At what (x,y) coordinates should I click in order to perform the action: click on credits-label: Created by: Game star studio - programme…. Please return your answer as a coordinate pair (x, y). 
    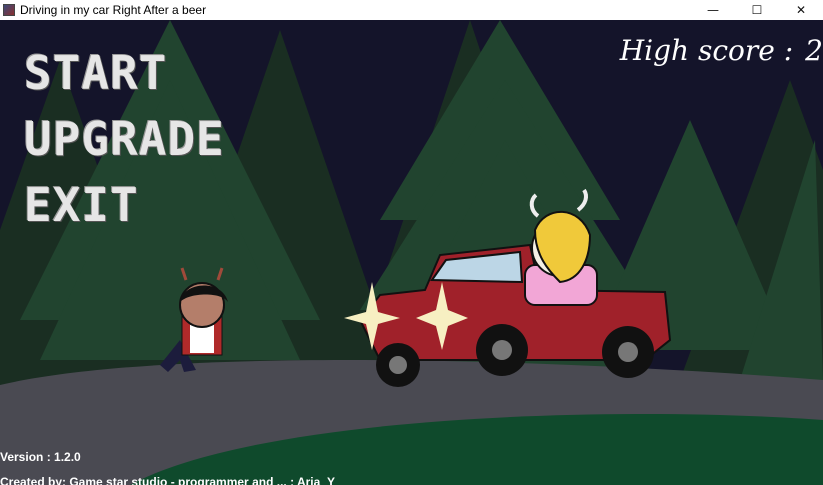
    Looking at the image, I should click on (167, 480).